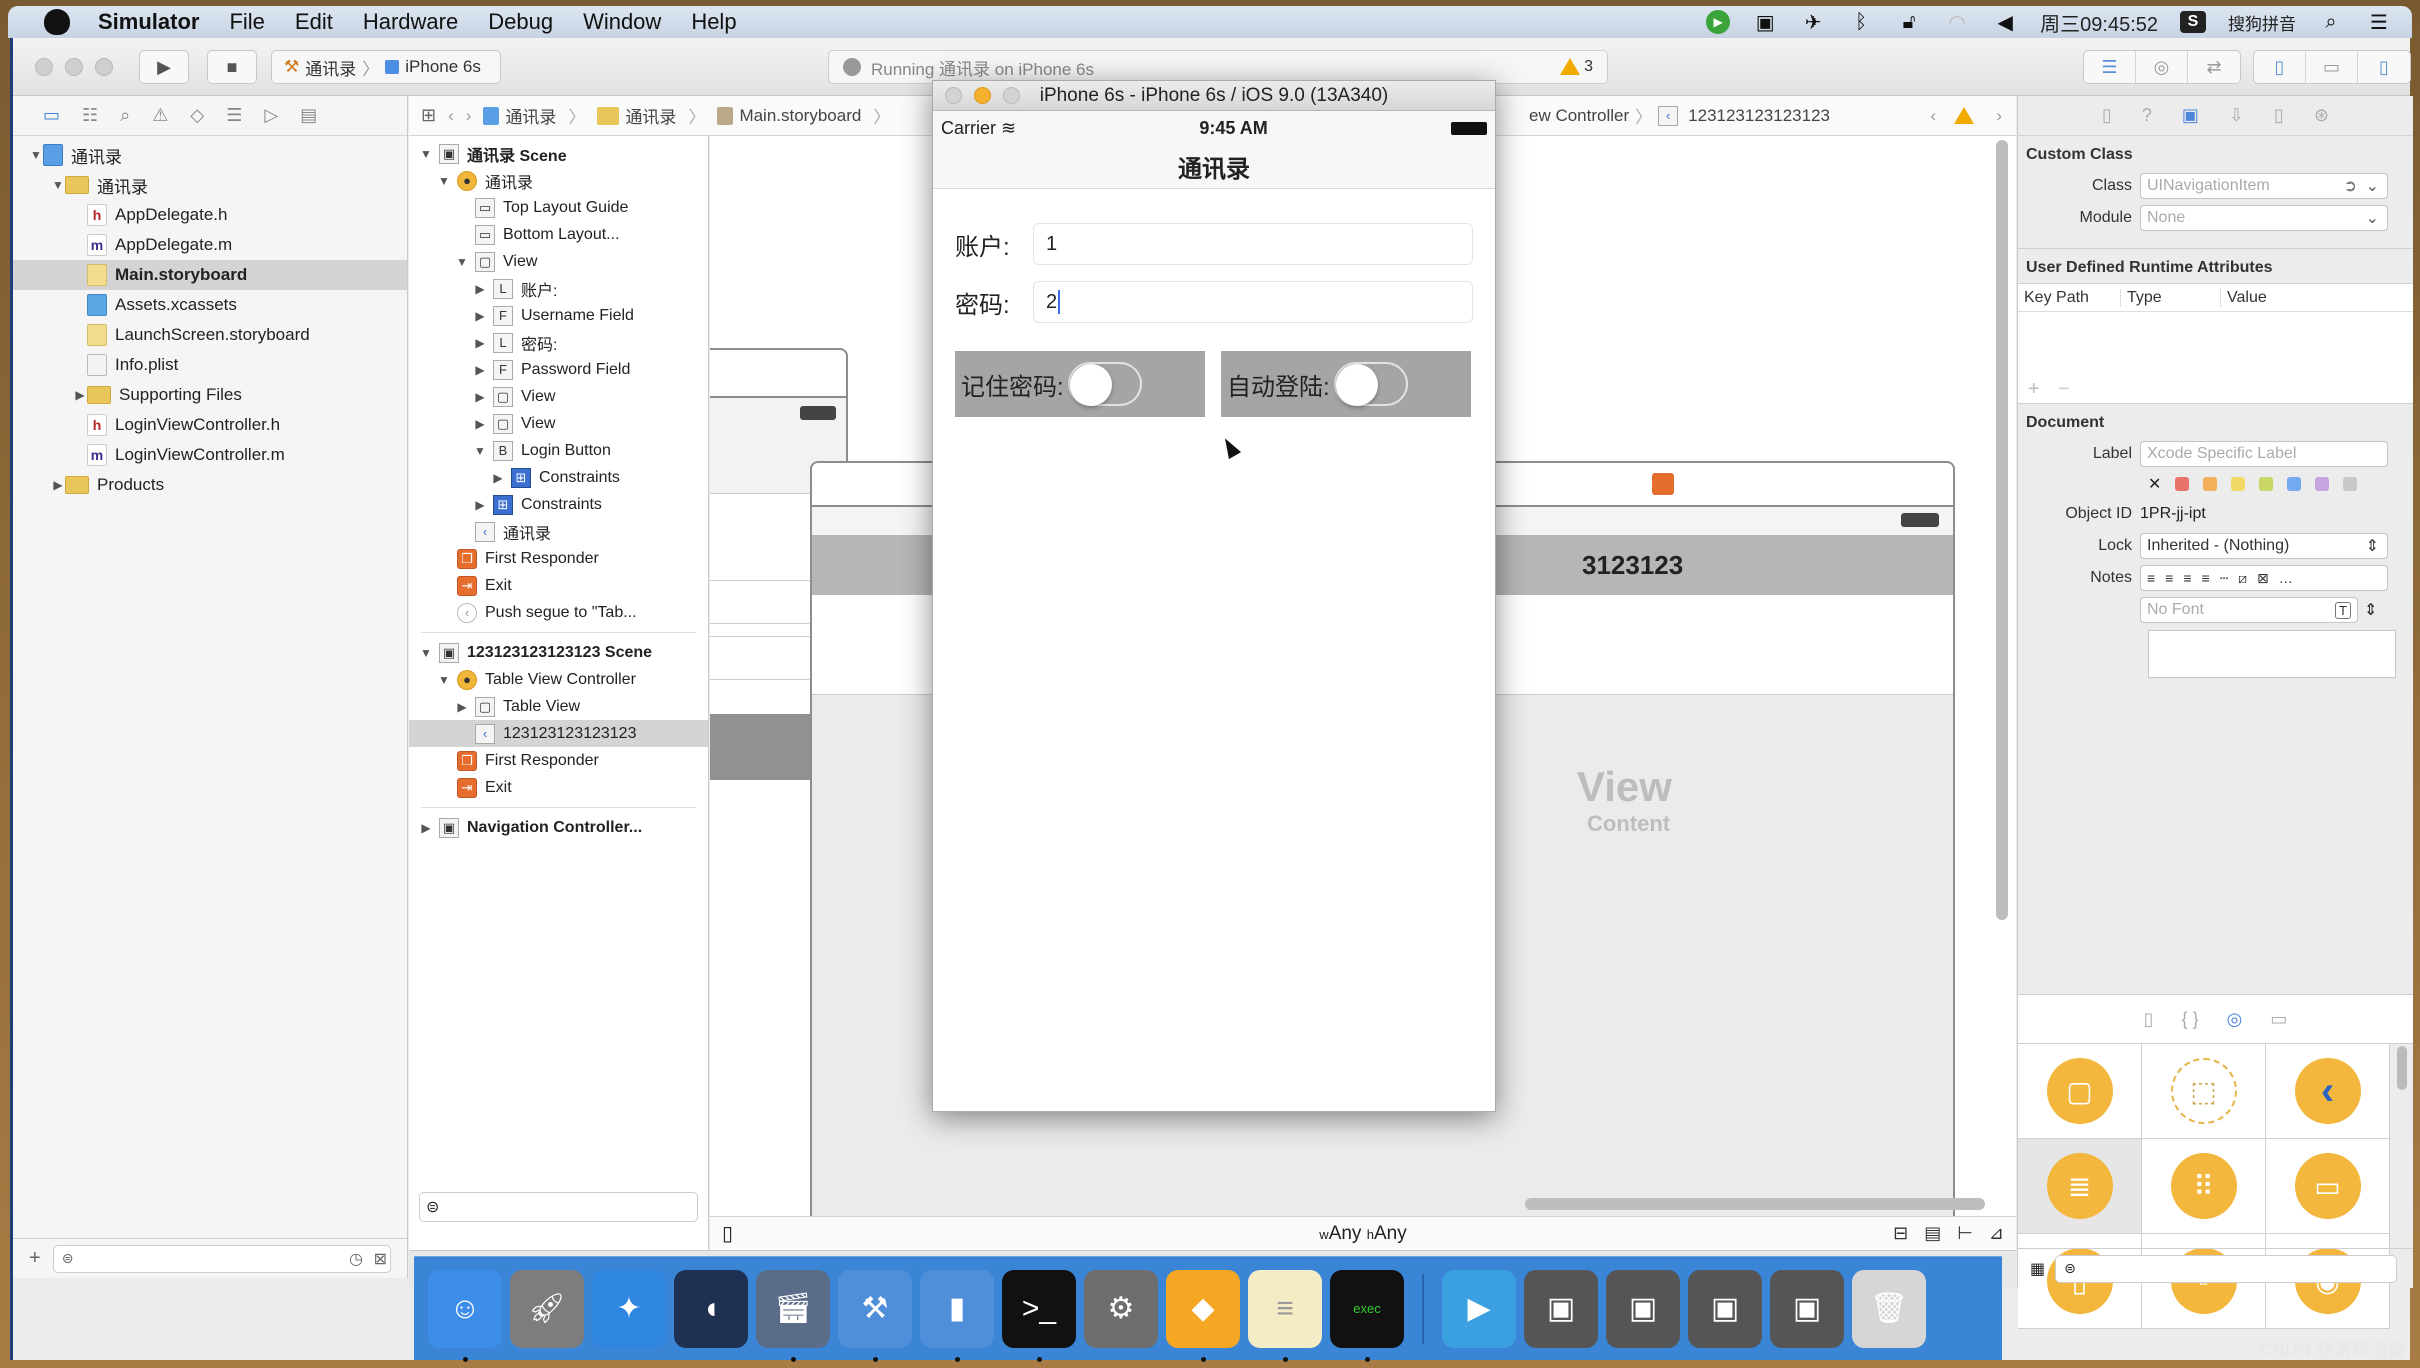  What do you see at coordinates (2272, 654) in the screenshot?
I see `notes-textarea` at bounding box center [2272, 654].